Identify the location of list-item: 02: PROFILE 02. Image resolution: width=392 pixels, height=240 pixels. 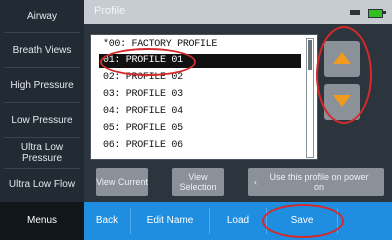
(143, 78).